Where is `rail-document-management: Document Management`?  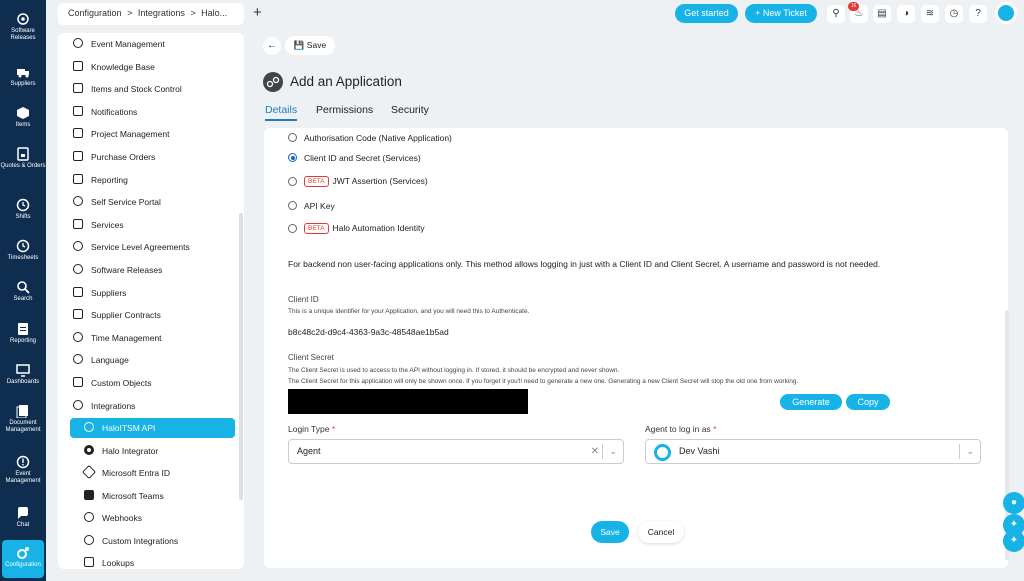
rail-document-management: Document Management is located at coordinates (23, 419).